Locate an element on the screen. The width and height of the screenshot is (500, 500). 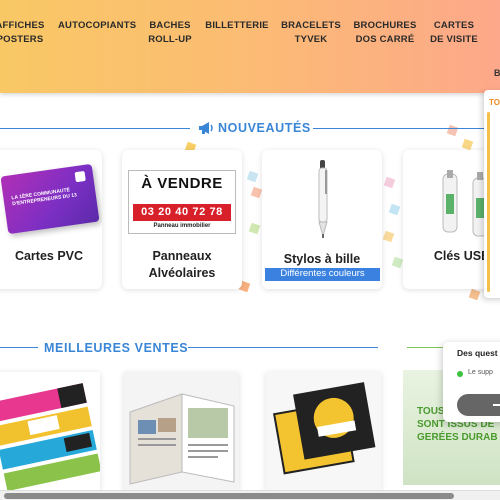
horizontal-scrollbar is located at coordinates (250, 495).